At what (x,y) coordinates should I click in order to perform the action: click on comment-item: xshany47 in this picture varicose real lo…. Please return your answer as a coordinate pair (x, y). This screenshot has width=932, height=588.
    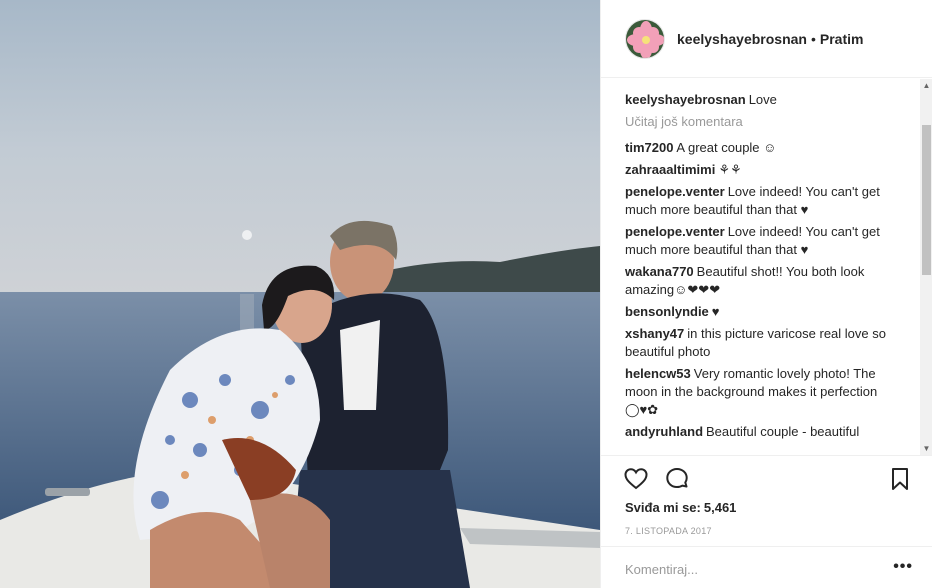
    Looking at the image, I should click on (768, 343).